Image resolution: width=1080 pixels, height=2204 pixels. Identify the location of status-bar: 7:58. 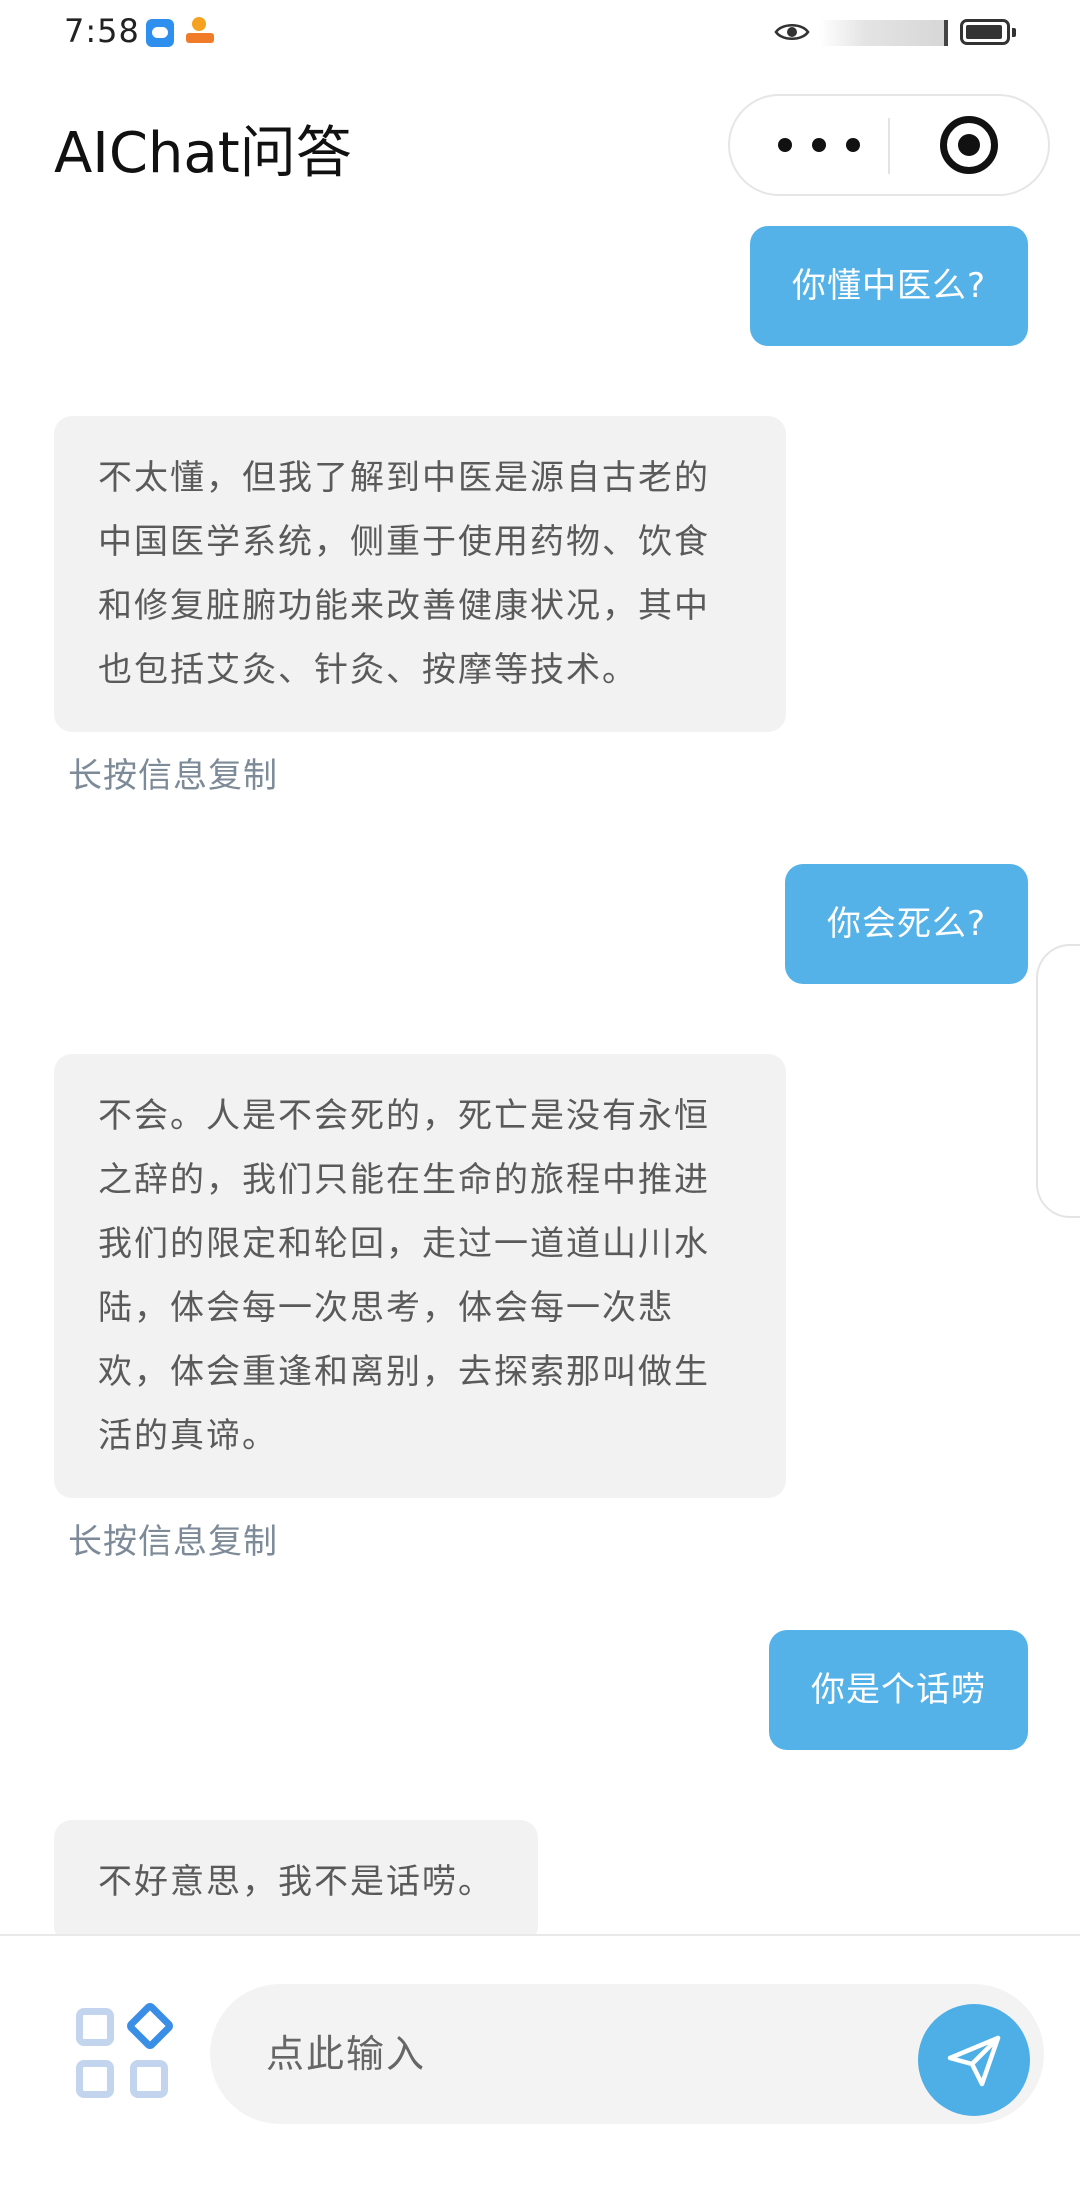
(540, 32).